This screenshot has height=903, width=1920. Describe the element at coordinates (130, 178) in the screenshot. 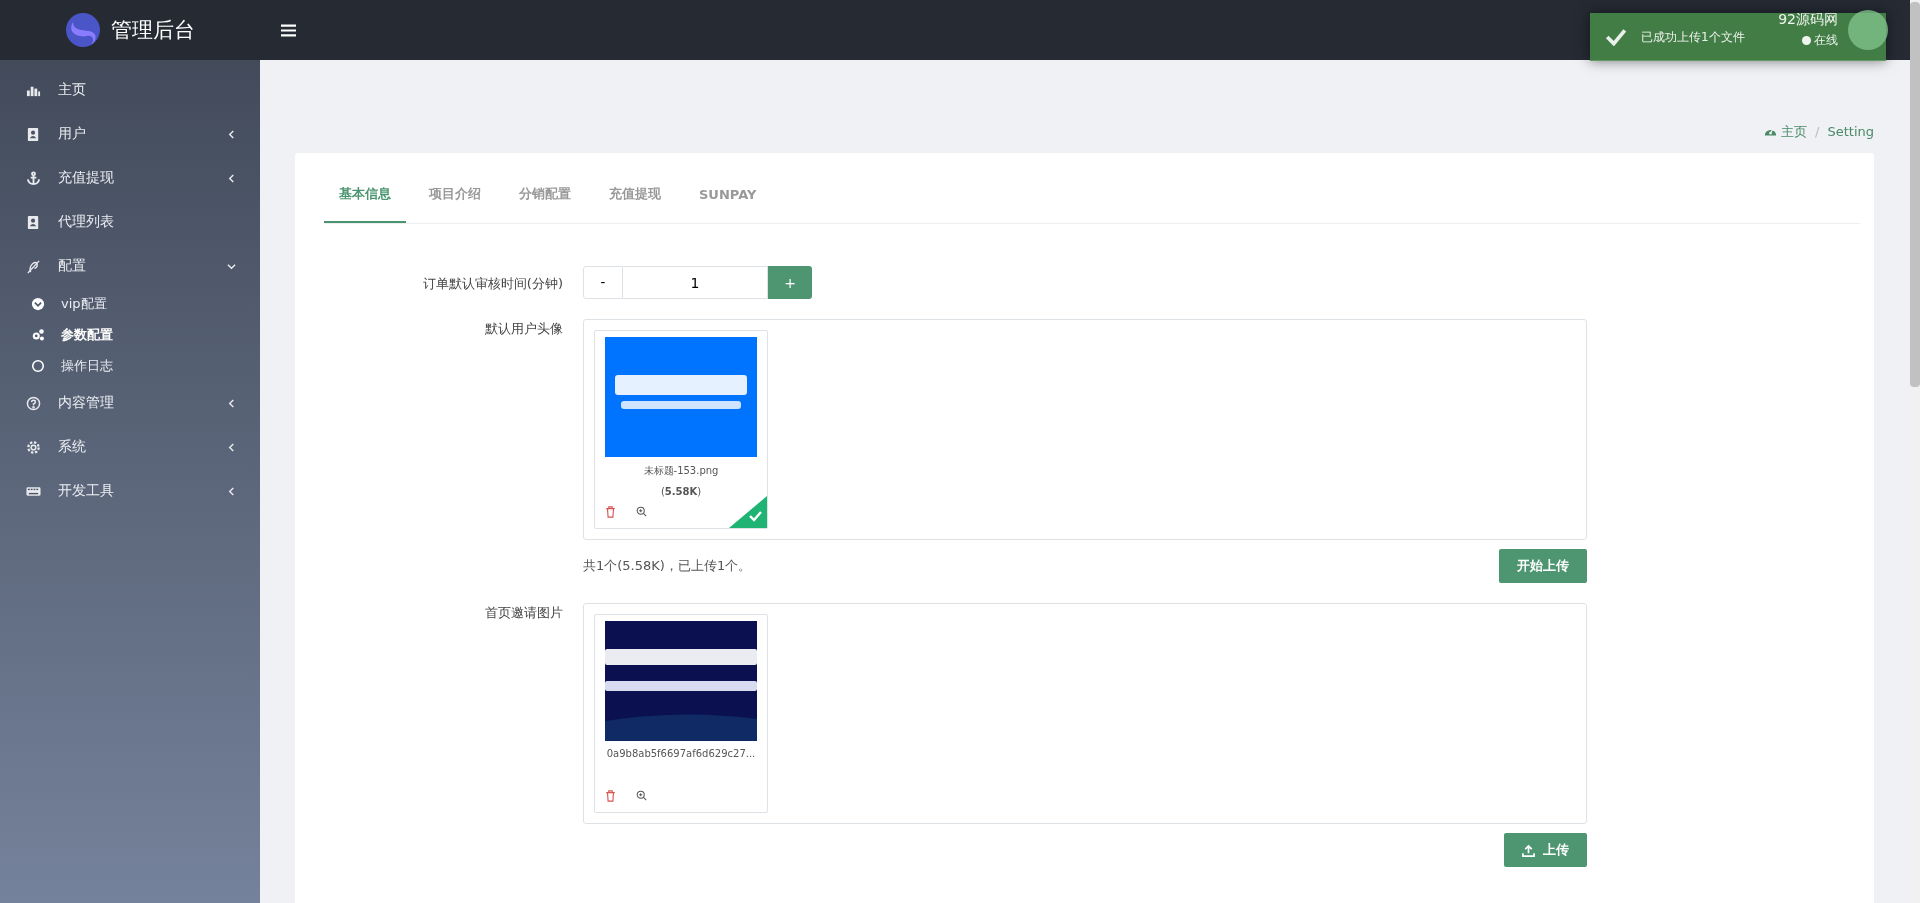

I see `menu-item: 充值提现` at that location.